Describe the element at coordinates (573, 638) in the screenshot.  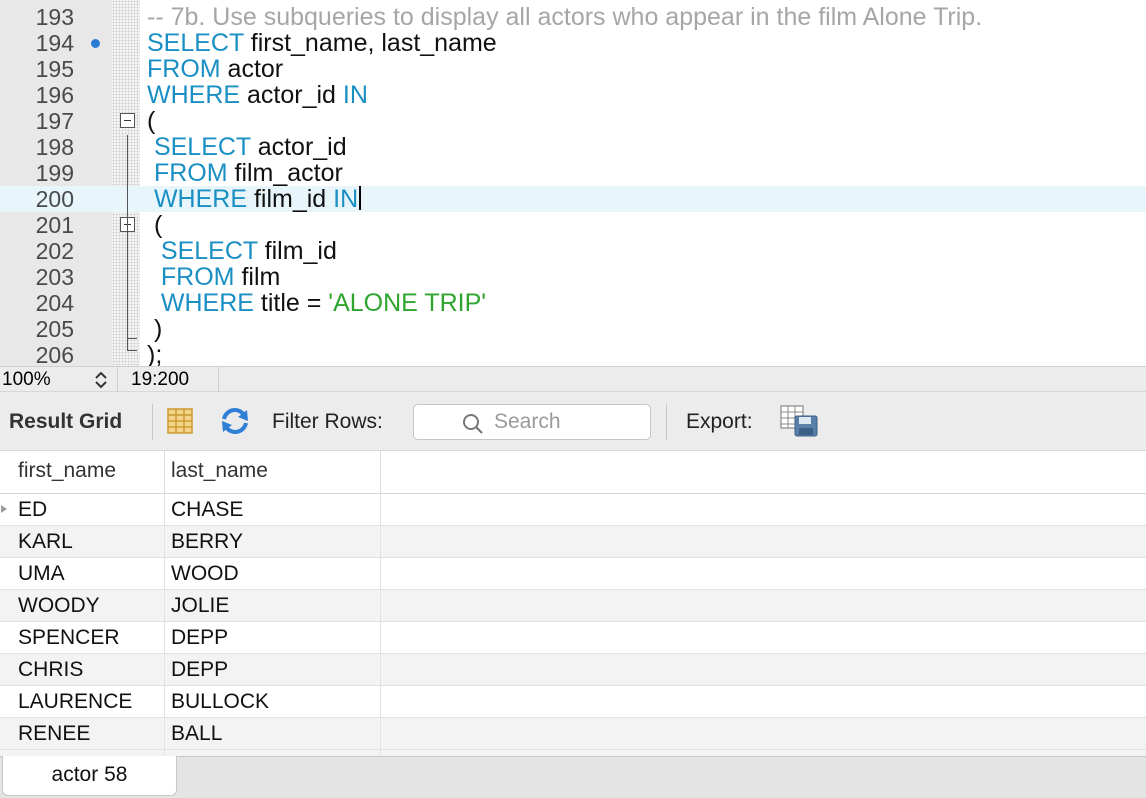
I see `table-row: SPENCER DEPP` at that location.